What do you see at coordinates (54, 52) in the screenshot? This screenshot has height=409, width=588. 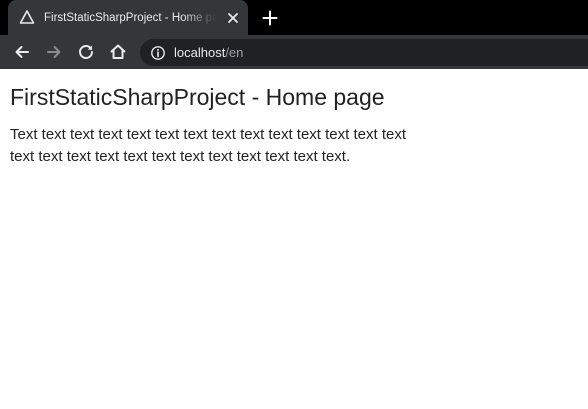 I see `arrow-right-icon` at bounding box center [54, 52].